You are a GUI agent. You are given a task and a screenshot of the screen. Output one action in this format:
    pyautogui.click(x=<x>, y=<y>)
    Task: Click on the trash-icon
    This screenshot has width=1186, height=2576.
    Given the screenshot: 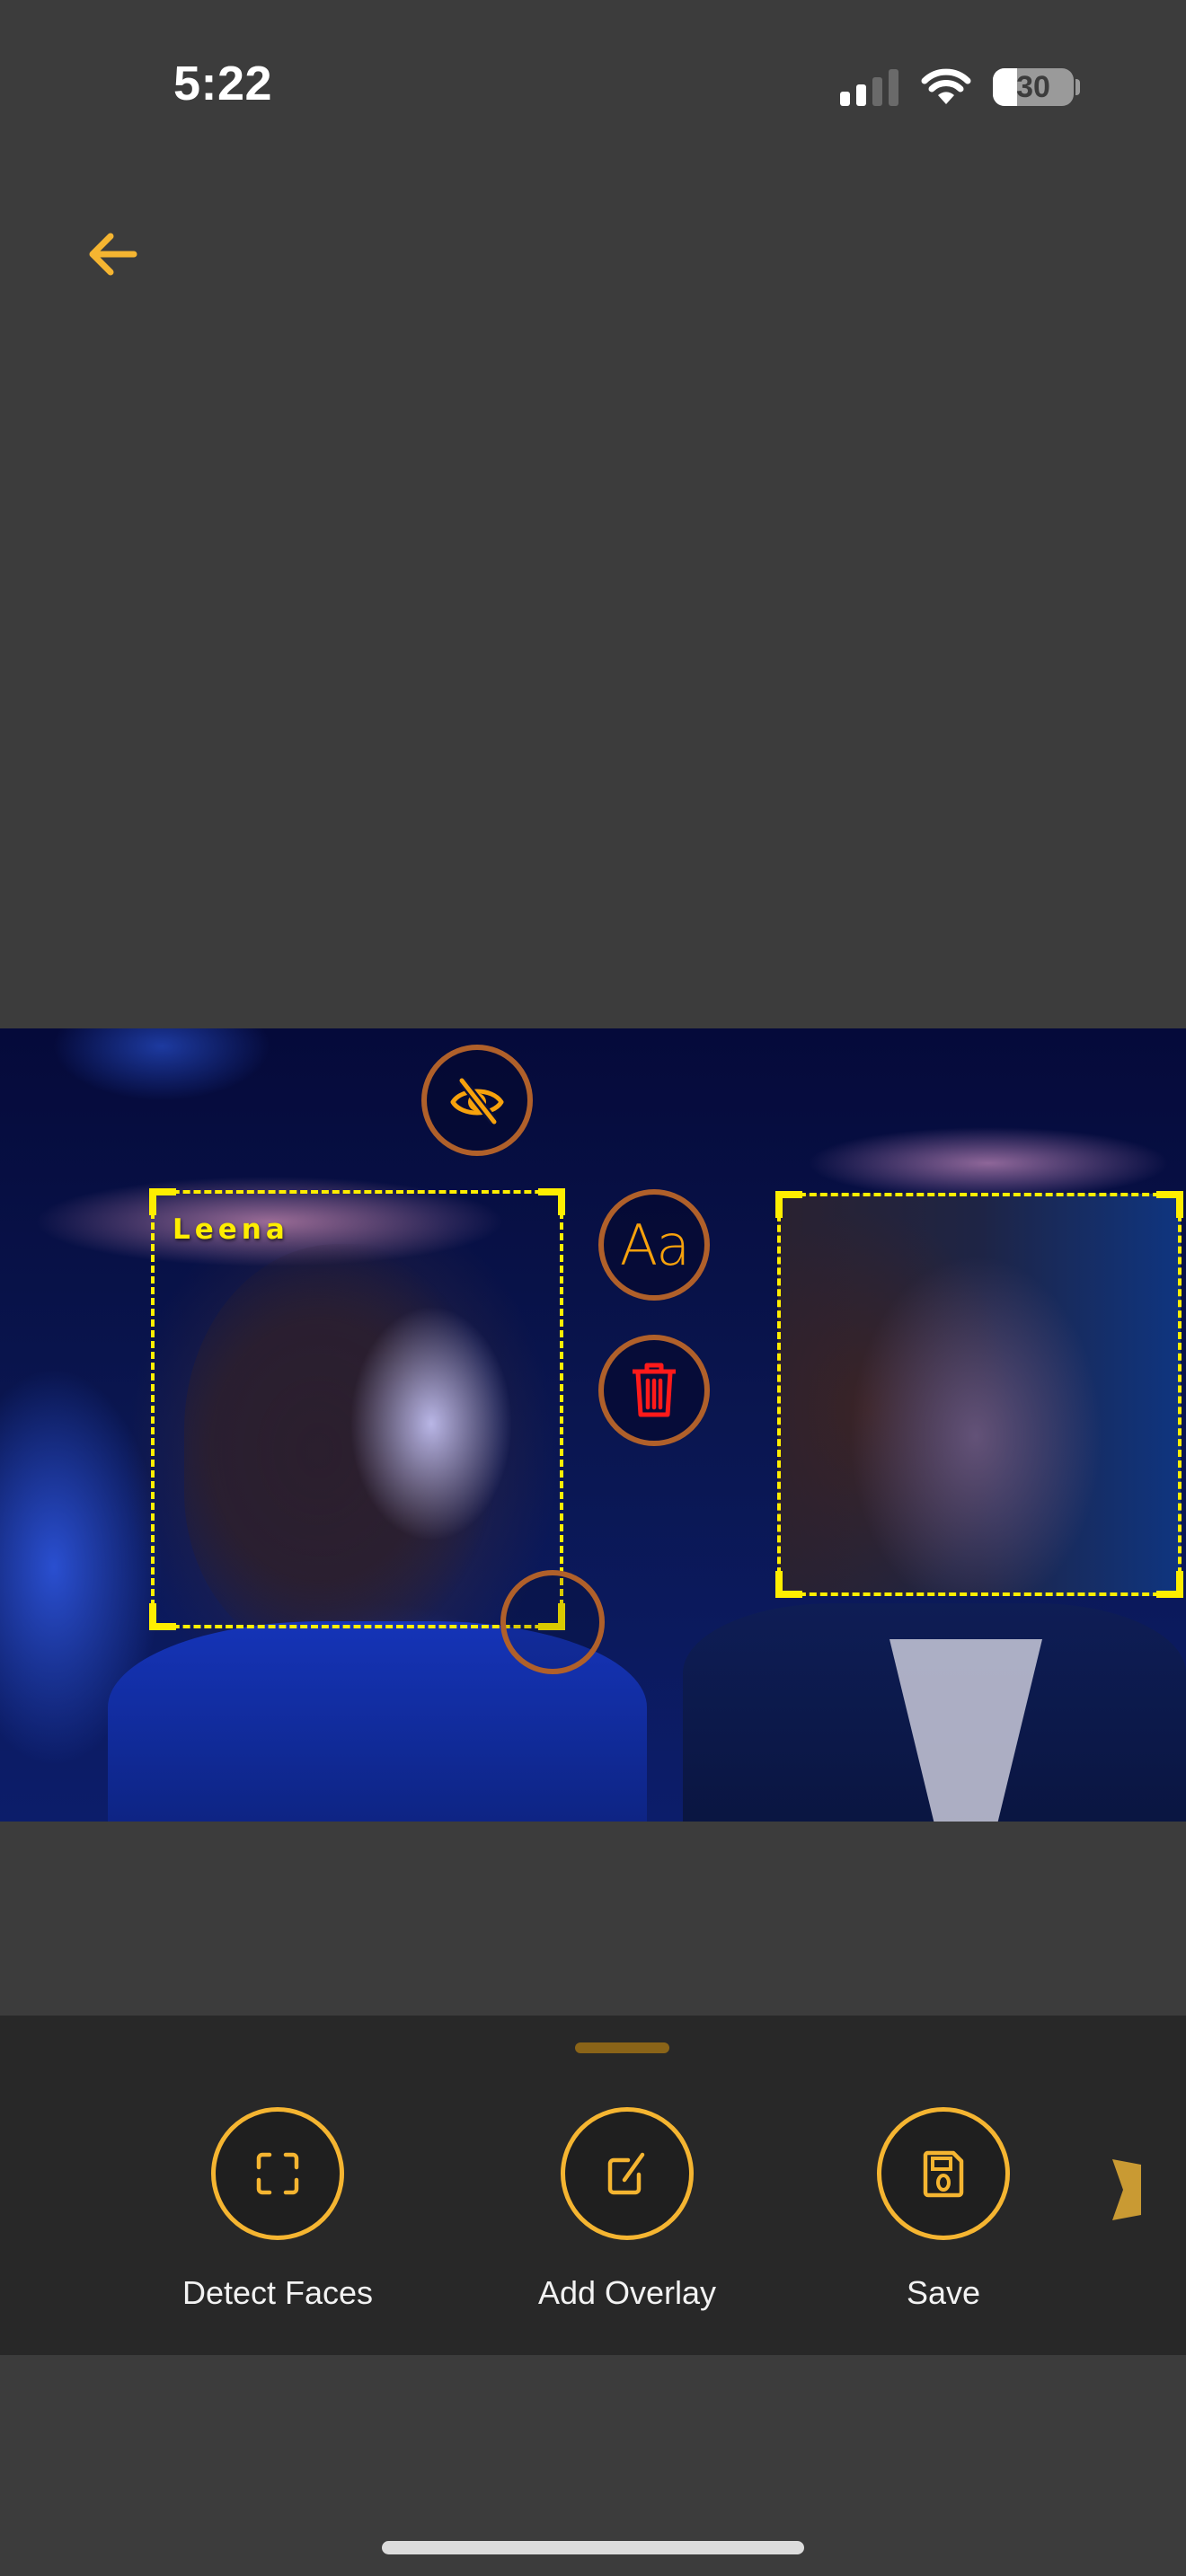 What is the action you would take?
    pyautogui.click(x=654, y=1390)
    